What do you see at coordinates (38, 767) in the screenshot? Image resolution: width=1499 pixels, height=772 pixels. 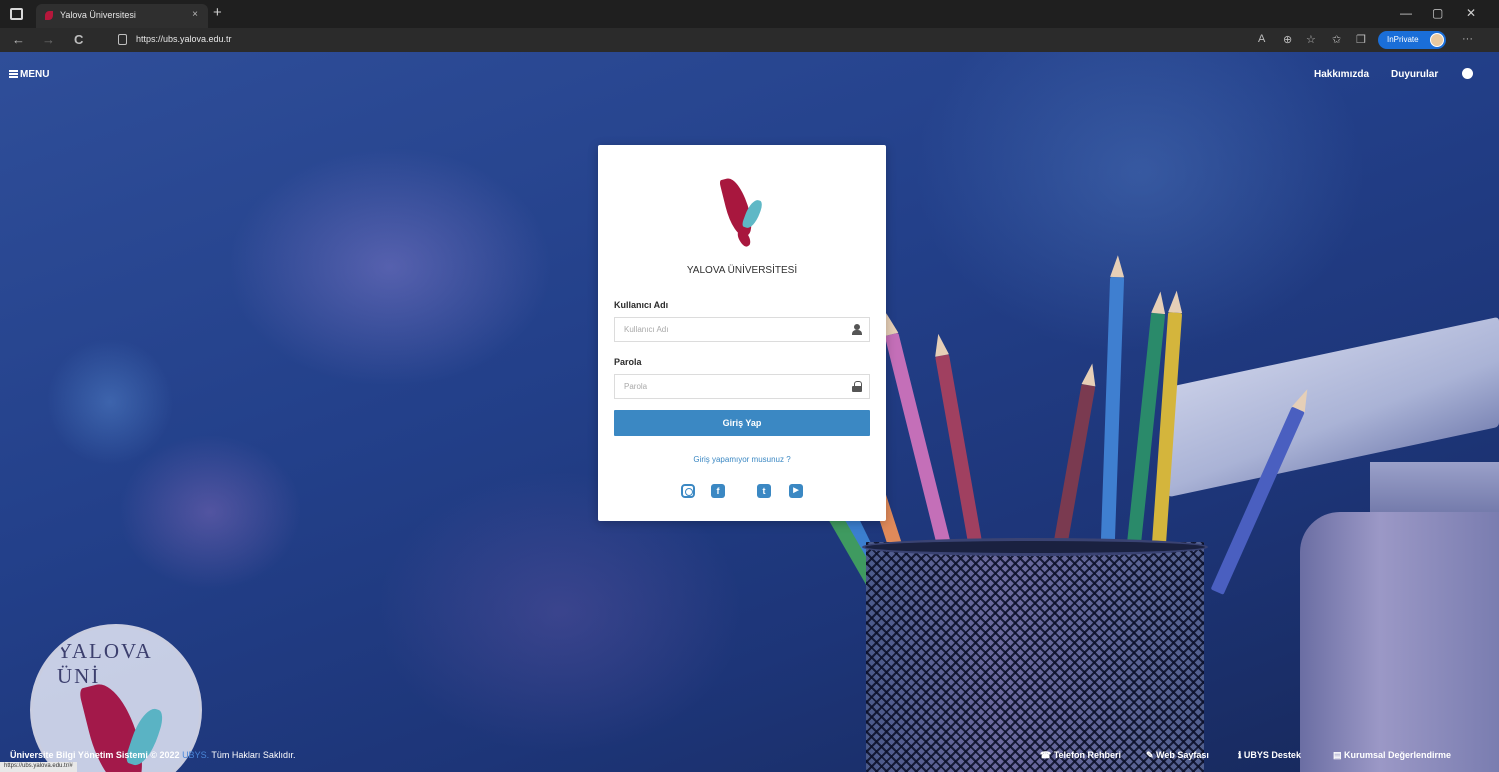 I see `status-url: https://ubs.yalova.edu.tr/#` at bounding box center [38, 767].